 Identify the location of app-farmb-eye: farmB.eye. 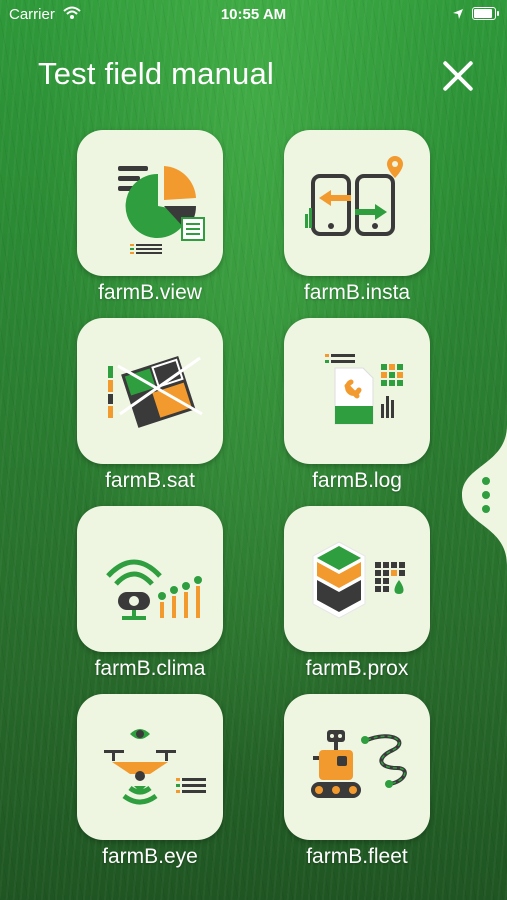
(150, 781).